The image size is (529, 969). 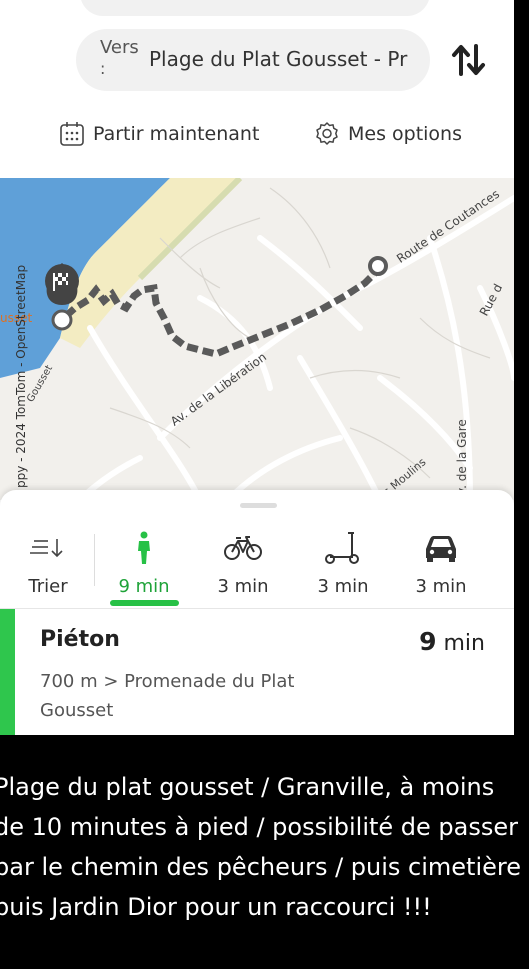 What do you see at coordinates (176, 134) in the screenshot?
I see `depart-now-label: Partir maintenant` at bounding box center [176, 134].